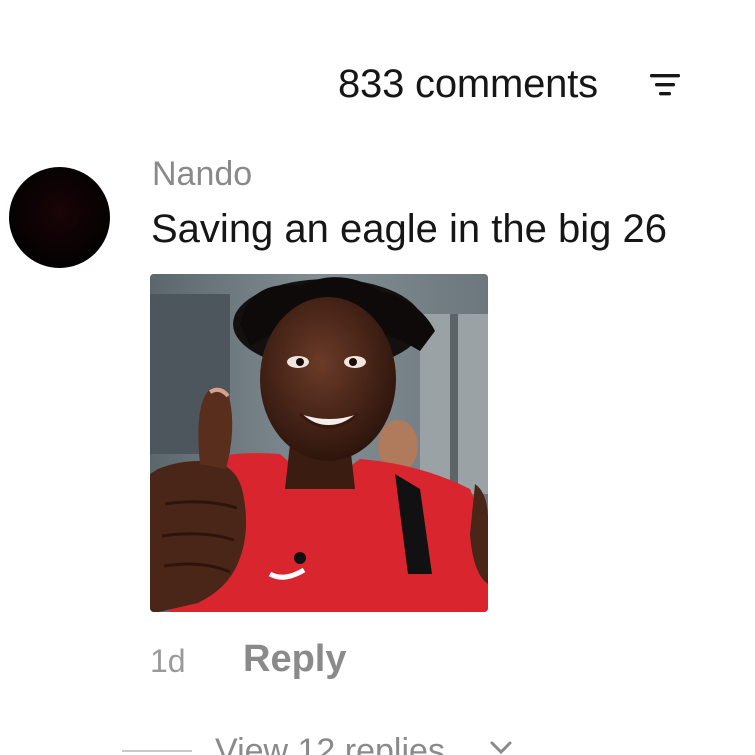  Describe the element at coordinates (294, 659) in the screenshot. I see `reply-button: Reply` at that location.